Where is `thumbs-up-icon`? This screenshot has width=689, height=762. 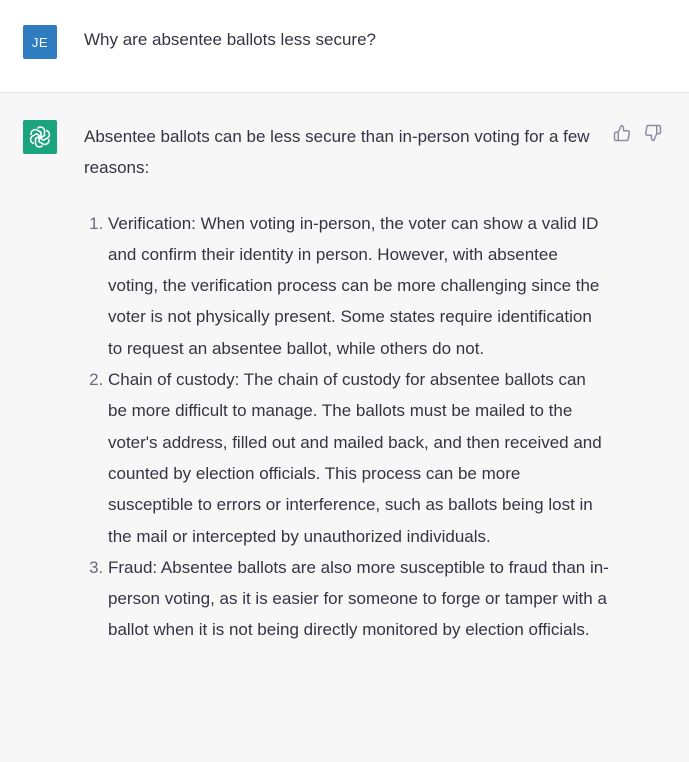 thumbs-up-icon is located at coordinates (621, 133).